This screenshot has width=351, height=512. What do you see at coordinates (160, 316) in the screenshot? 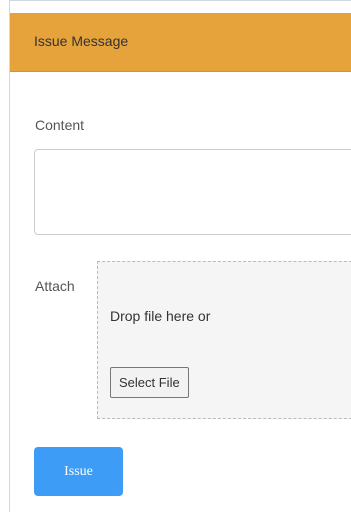
I see `dropzone-text: Drop file here or` at bounding box center [160, 316].